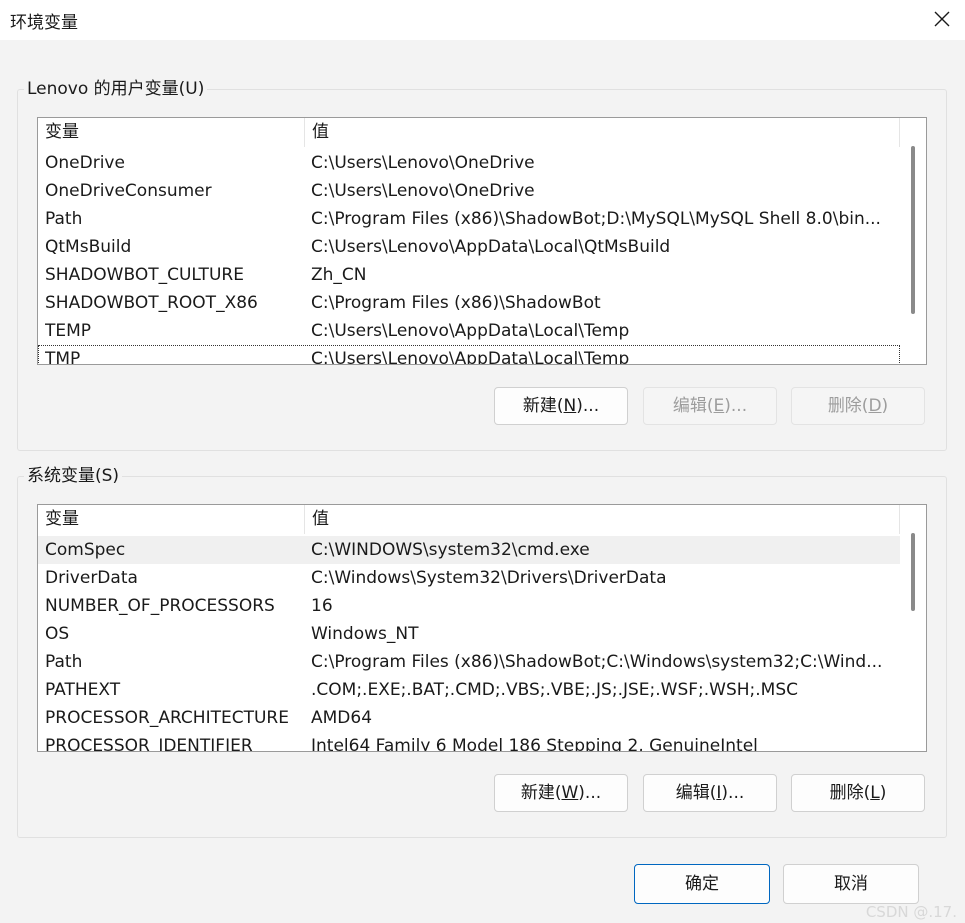 The image size is (965, 923). I want to click on list-item: TMP C:\Users\Lenovo\AppData\Local\Temp, so click(469, 355).